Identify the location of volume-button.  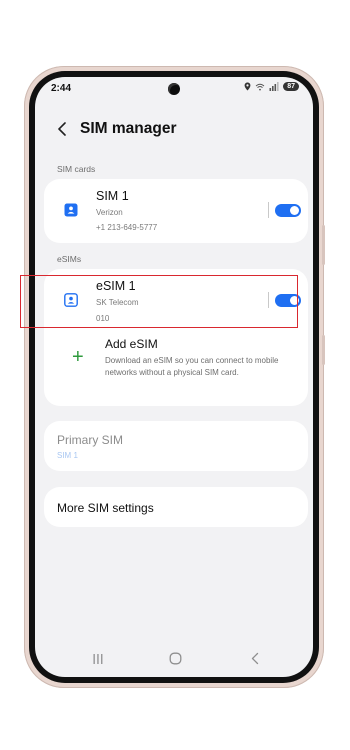
(323, 245).